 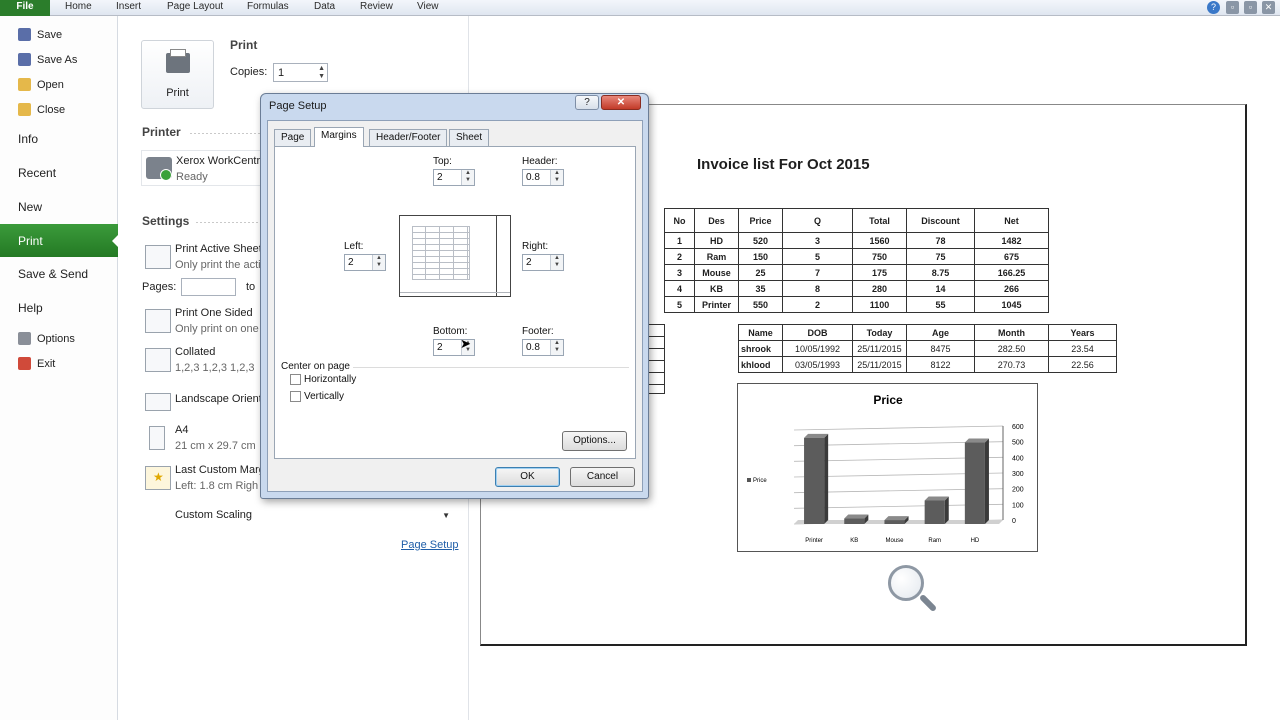 I want to click on cell: 4, so click(x=679, y=288).